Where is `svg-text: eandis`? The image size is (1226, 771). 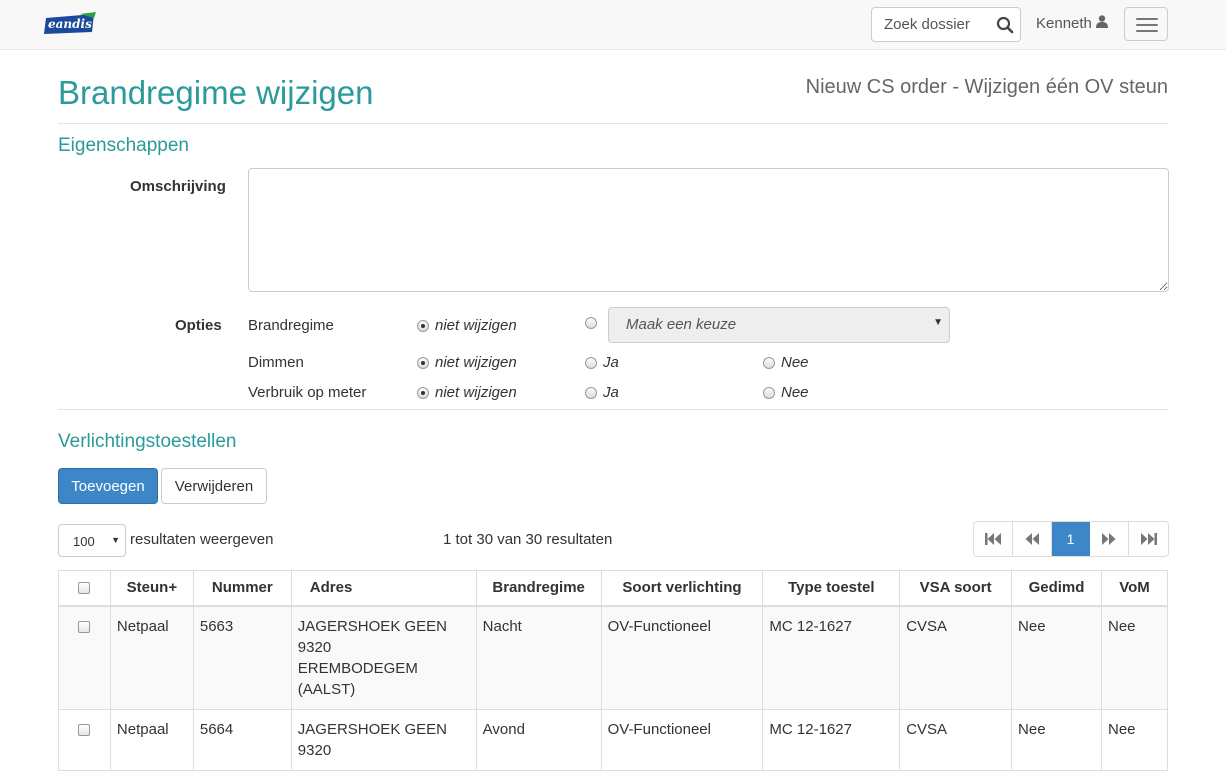 svg-text: eandis is located at coordinates (70, 24).